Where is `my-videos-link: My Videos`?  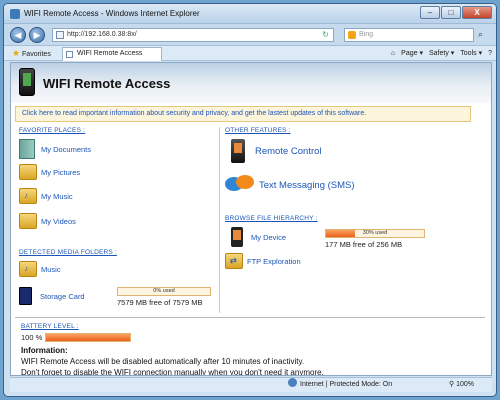
my-videos-link: My Videos is located at coordinates (47, 221).